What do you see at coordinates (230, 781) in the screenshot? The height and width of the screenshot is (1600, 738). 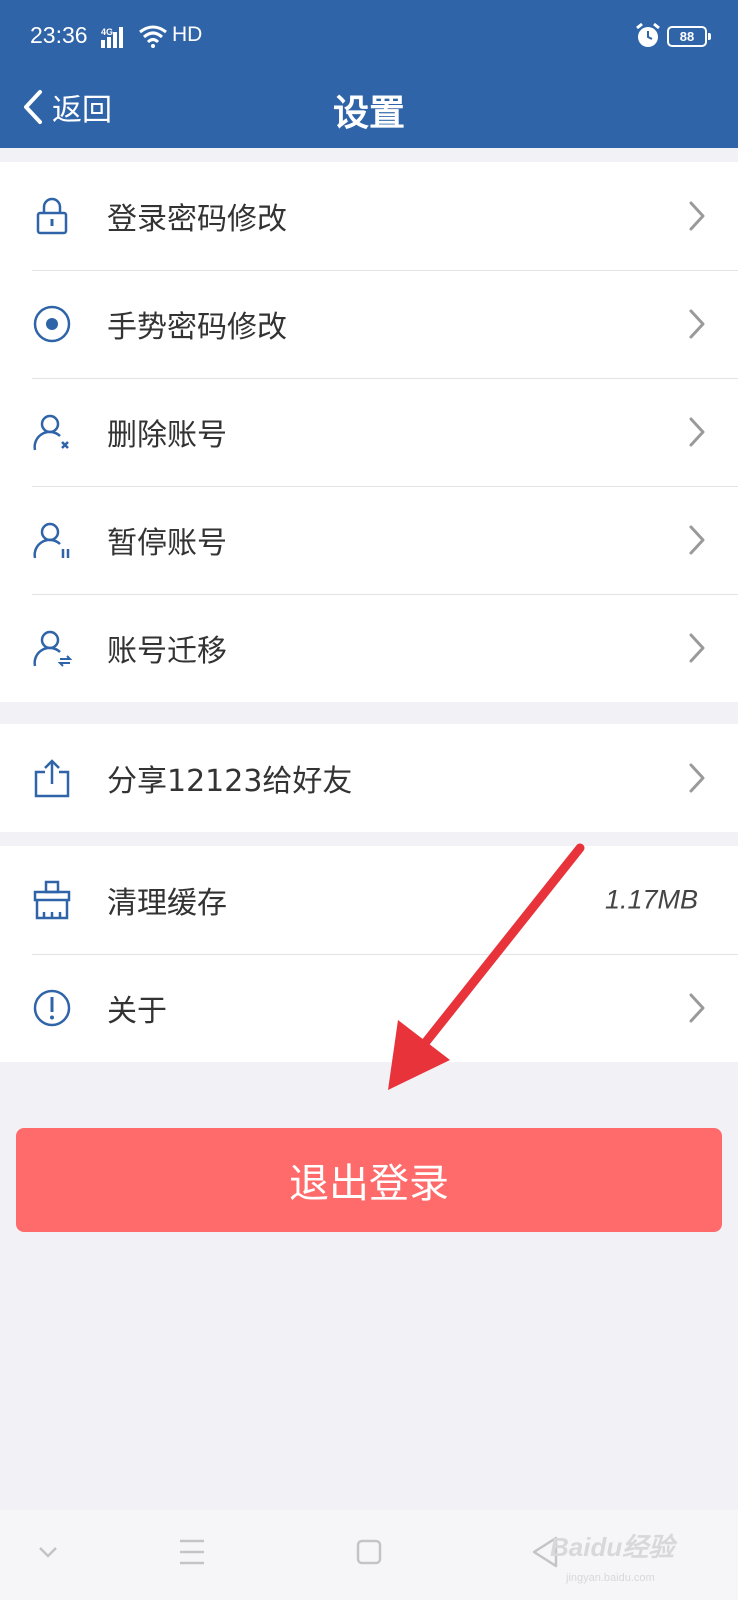 I see `settings-item-label: 分享12123给好友` at bounding box center [230, 781].